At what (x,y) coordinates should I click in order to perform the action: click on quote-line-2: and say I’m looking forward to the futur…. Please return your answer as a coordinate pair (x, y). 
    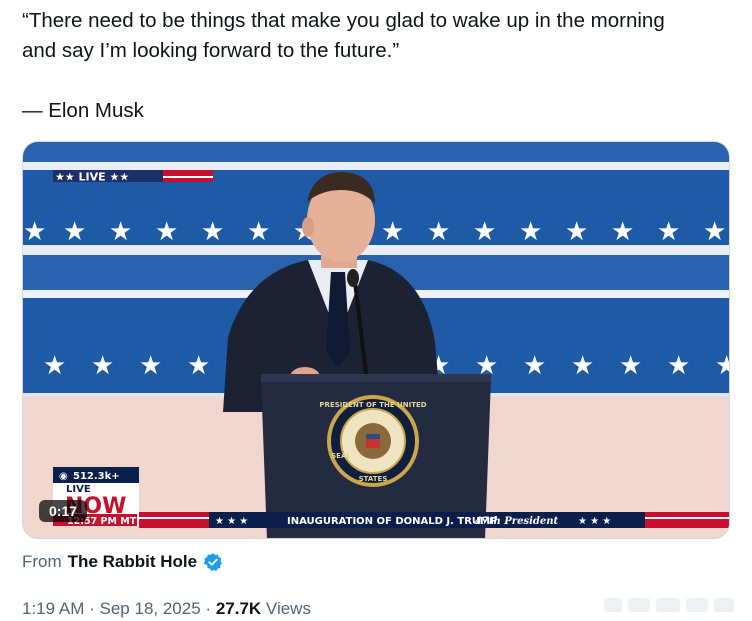
    Looking at the image, I should click on (211, 50).